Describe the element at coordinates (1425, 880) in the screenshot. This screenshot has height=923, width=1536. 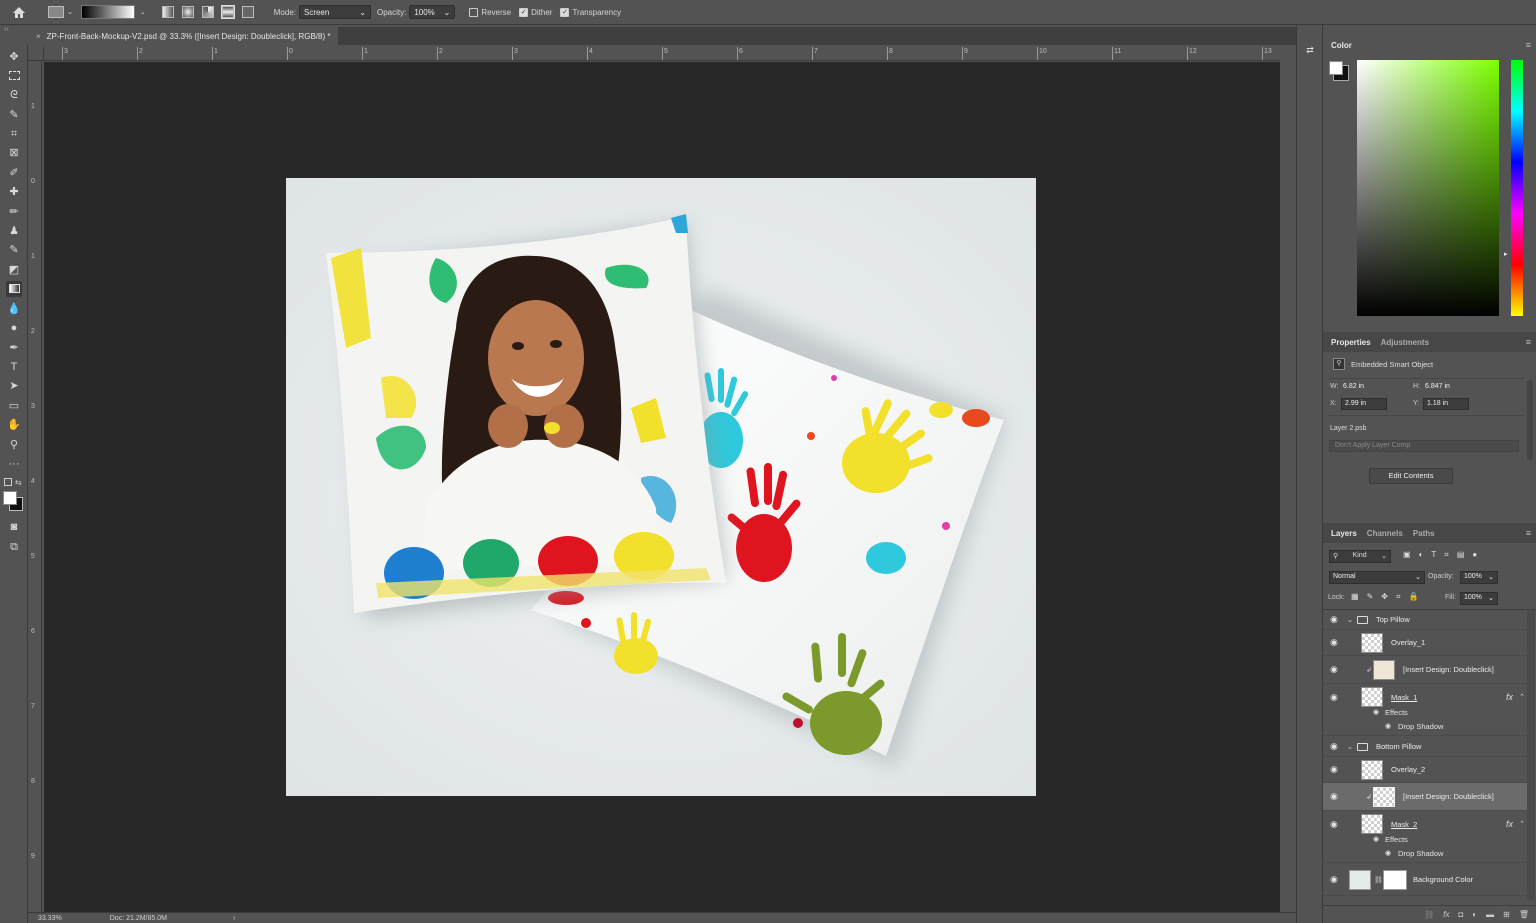
I see `layer-background-color: ◉ ⛓ Background Color` at that location.